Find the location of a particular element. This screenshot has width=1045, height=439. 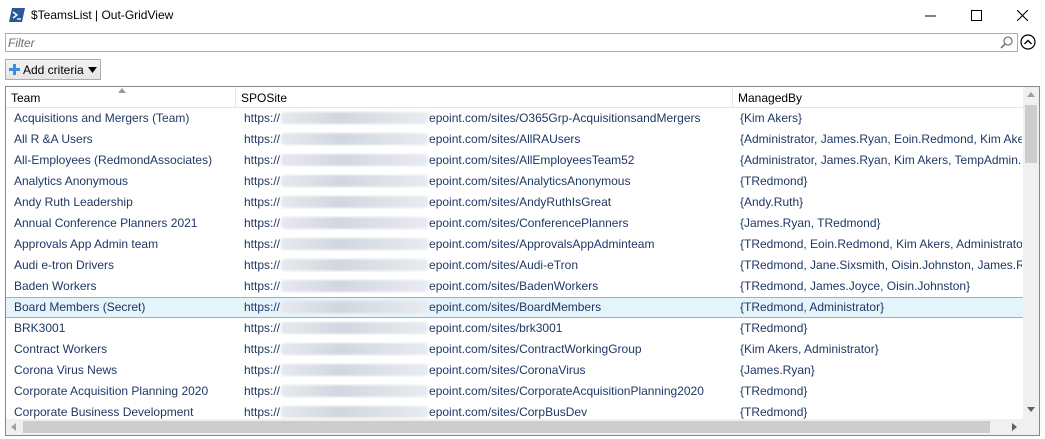

managedby-cell: {TRedmond, Administrator} is located at coordinates (812, 307).